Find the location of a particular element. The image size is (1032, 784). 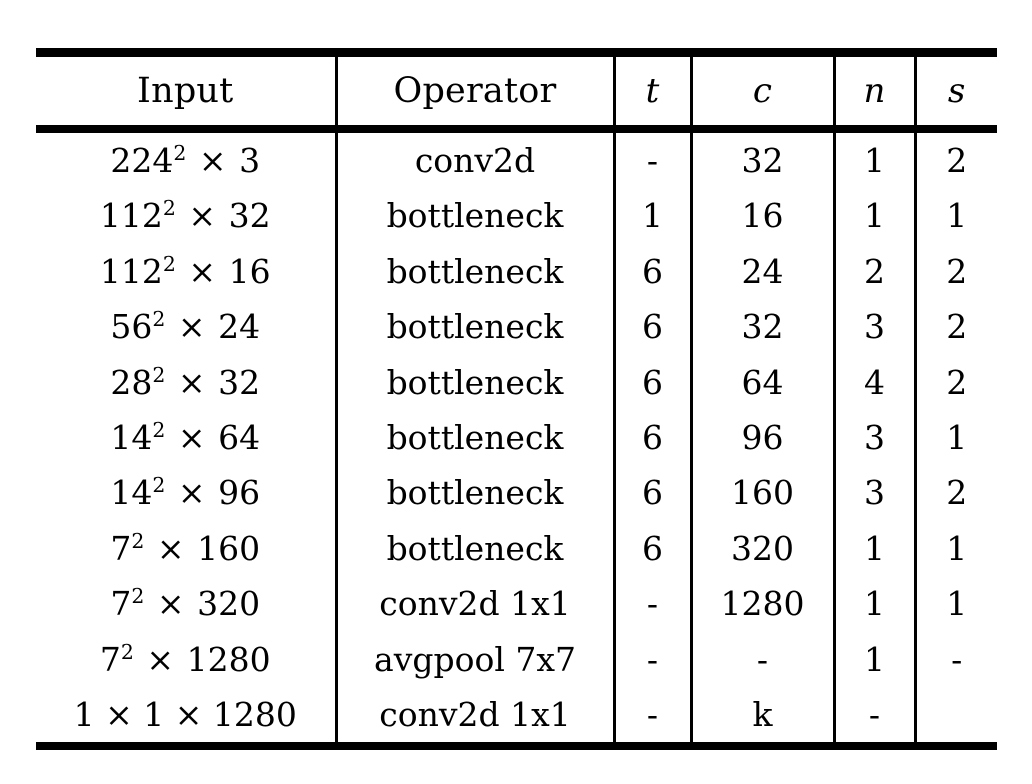

column-header-label: s is located at coordinates (956, 91).